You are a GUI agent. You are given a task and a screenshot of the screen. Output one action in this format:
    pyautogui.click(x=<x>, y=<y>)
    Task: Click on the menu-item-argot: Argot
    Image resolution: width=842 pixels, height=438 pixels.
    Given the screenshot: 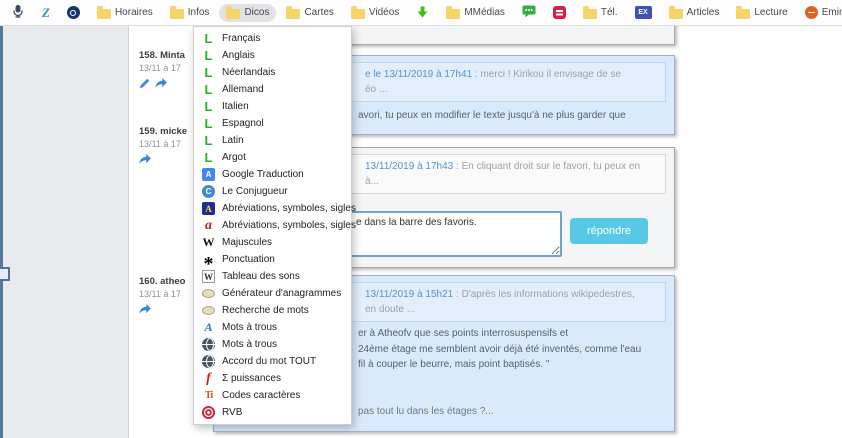 What is the action you would take?
    pyautogui.click(x=272, y=157)
    